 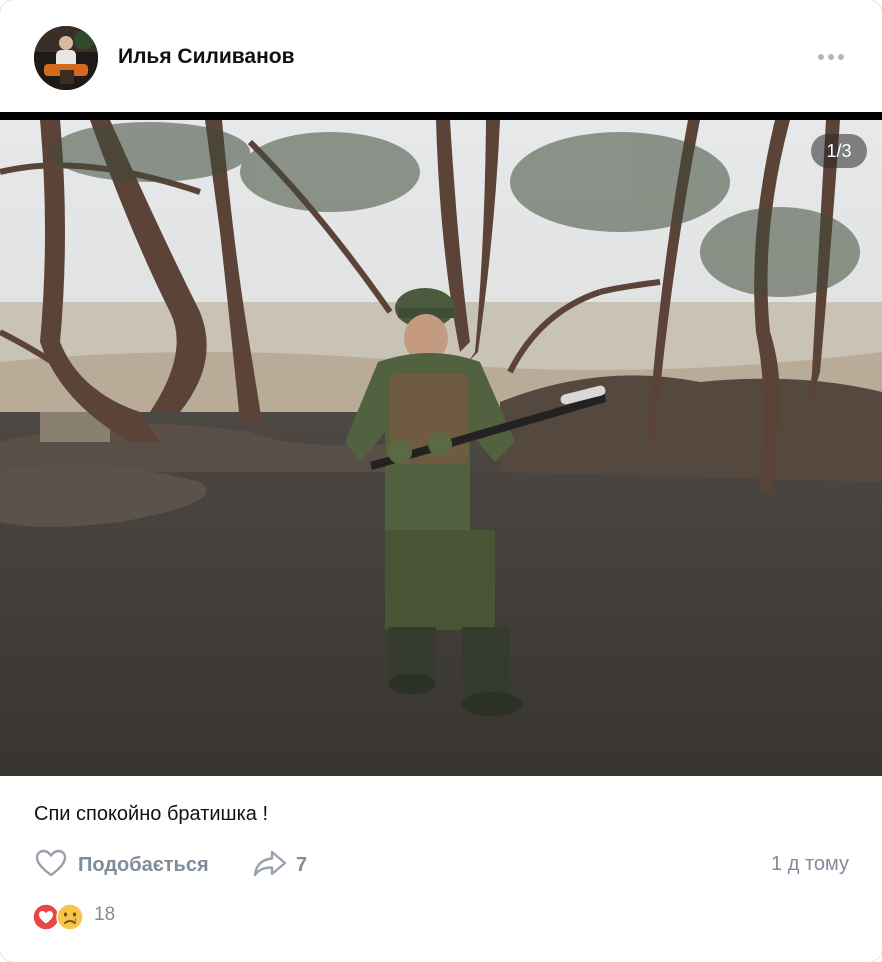 I want to click on share-count: 7, so click(x=302, y=864).